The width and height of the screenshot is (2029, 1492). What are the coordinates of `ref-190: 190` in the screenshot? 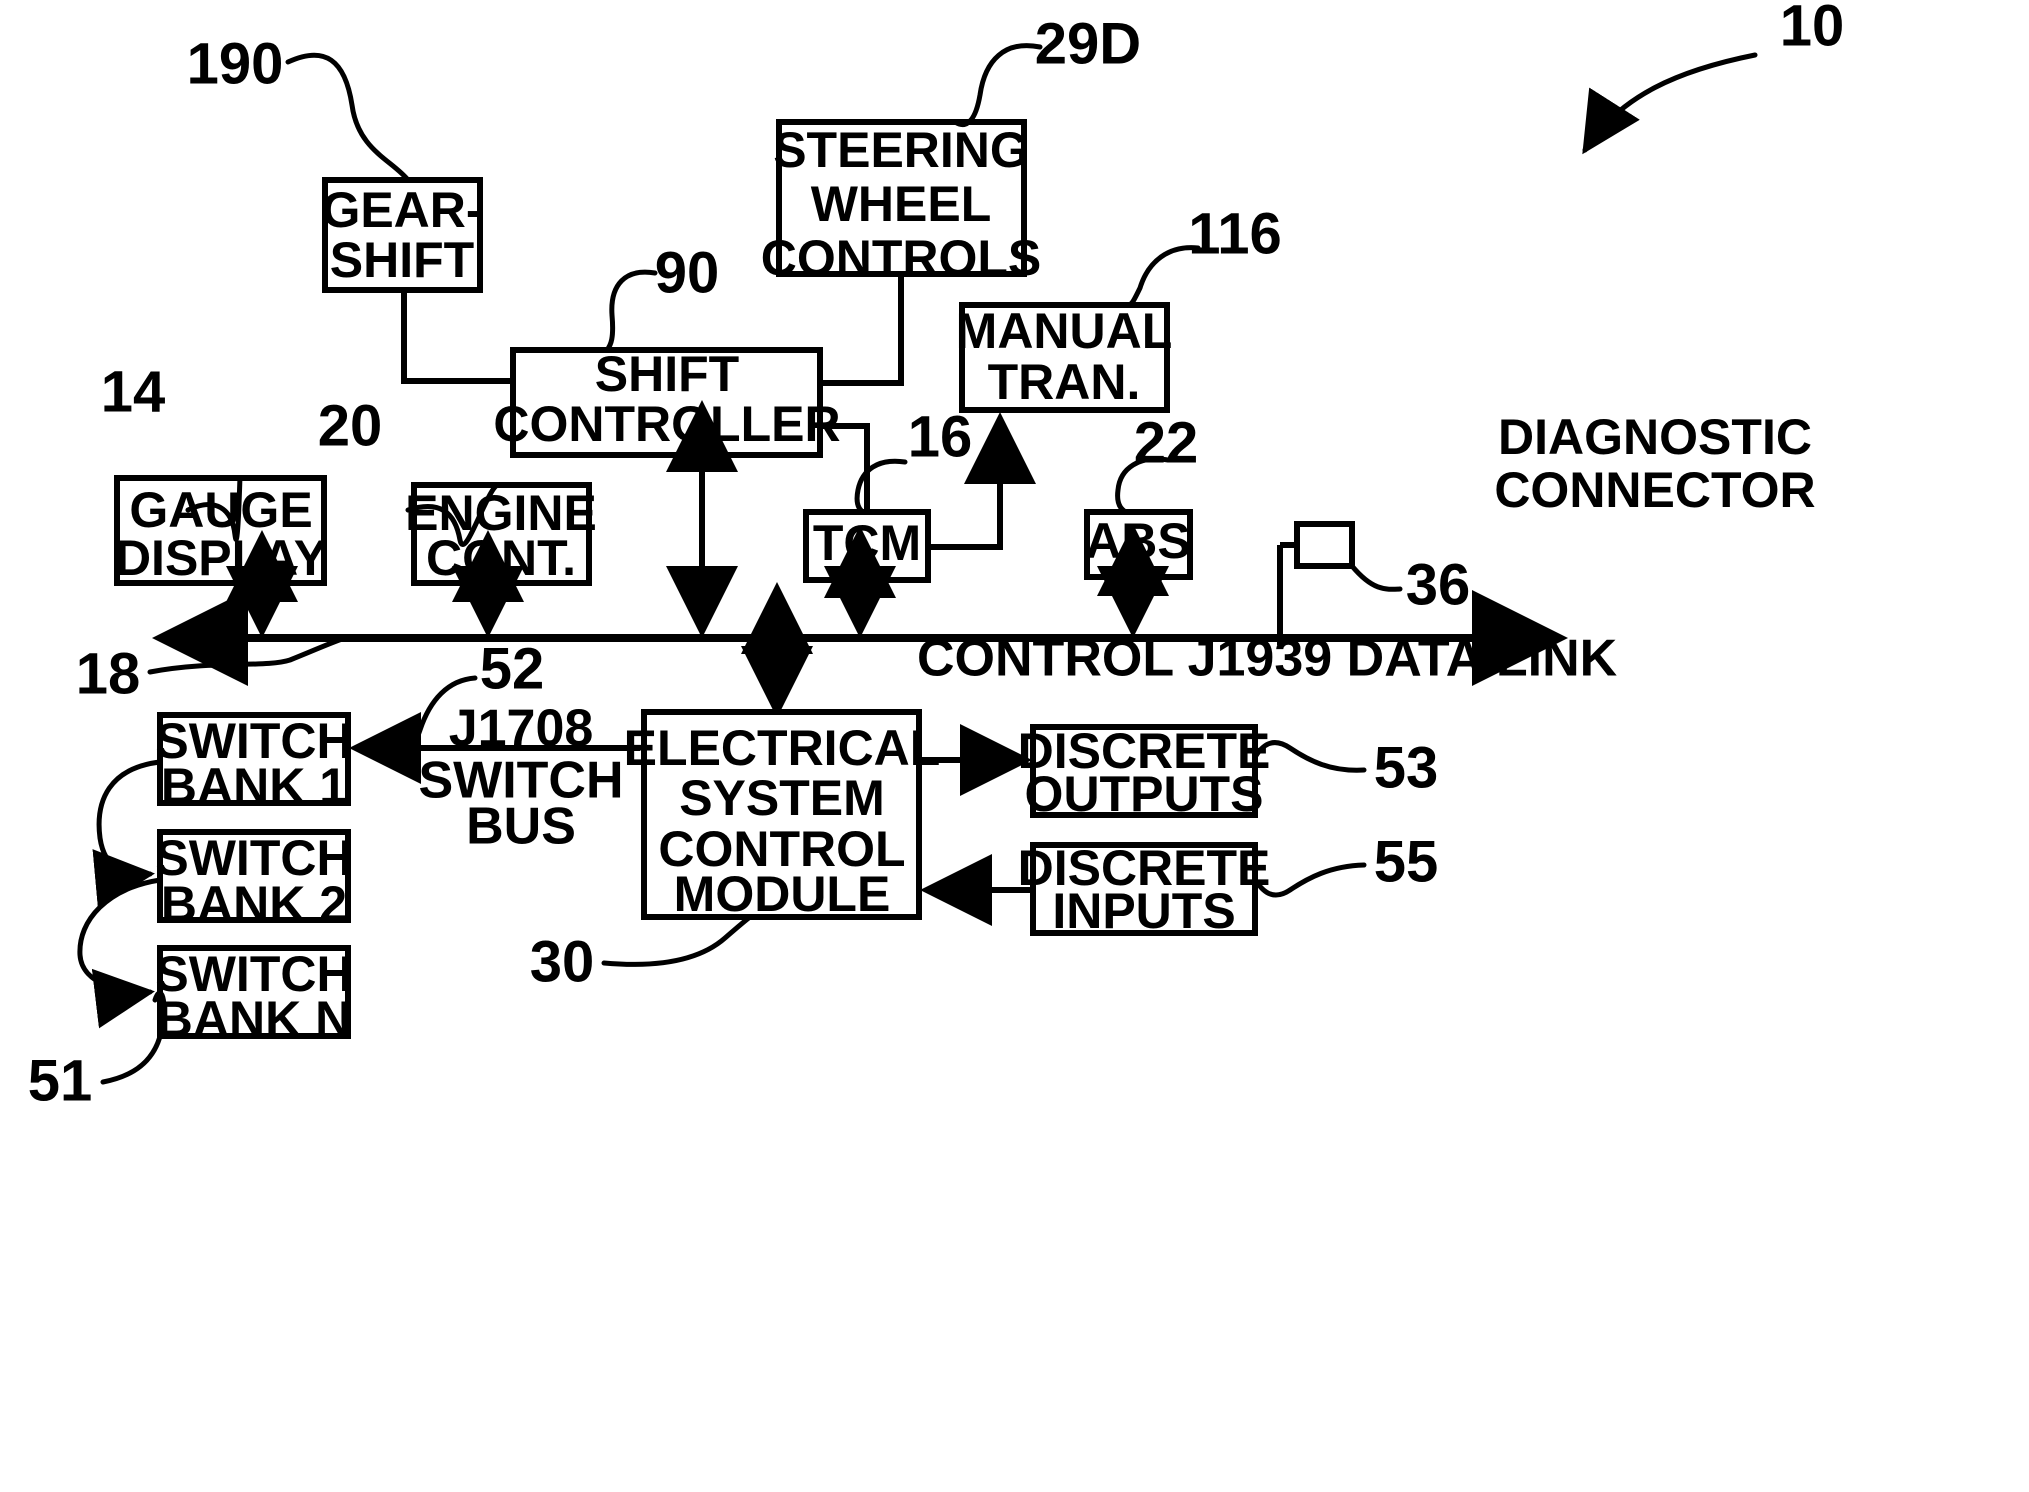 It's located at (235, 63).